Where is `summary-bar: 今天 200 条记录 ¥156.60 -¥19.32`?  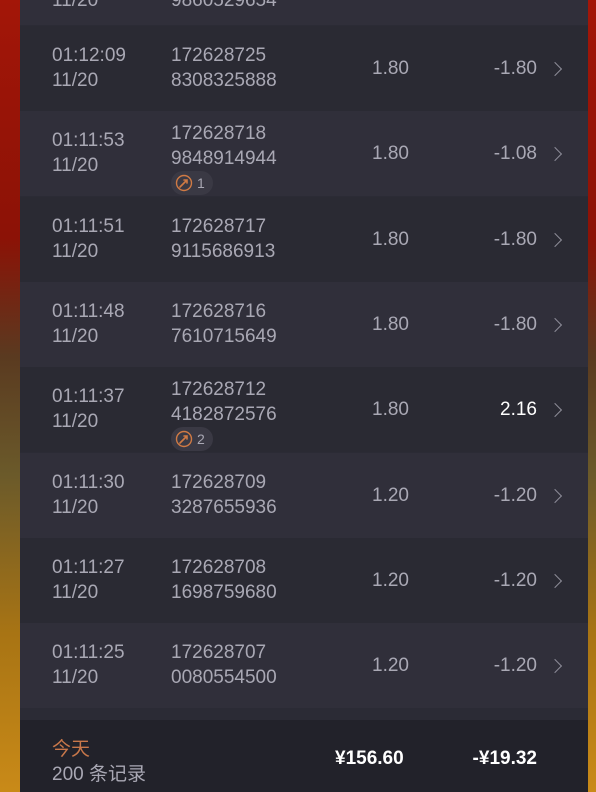 summary-bar: 今天 200 条记录 ¥156.60 -¥19.32 is located at coordinates (304, 756).